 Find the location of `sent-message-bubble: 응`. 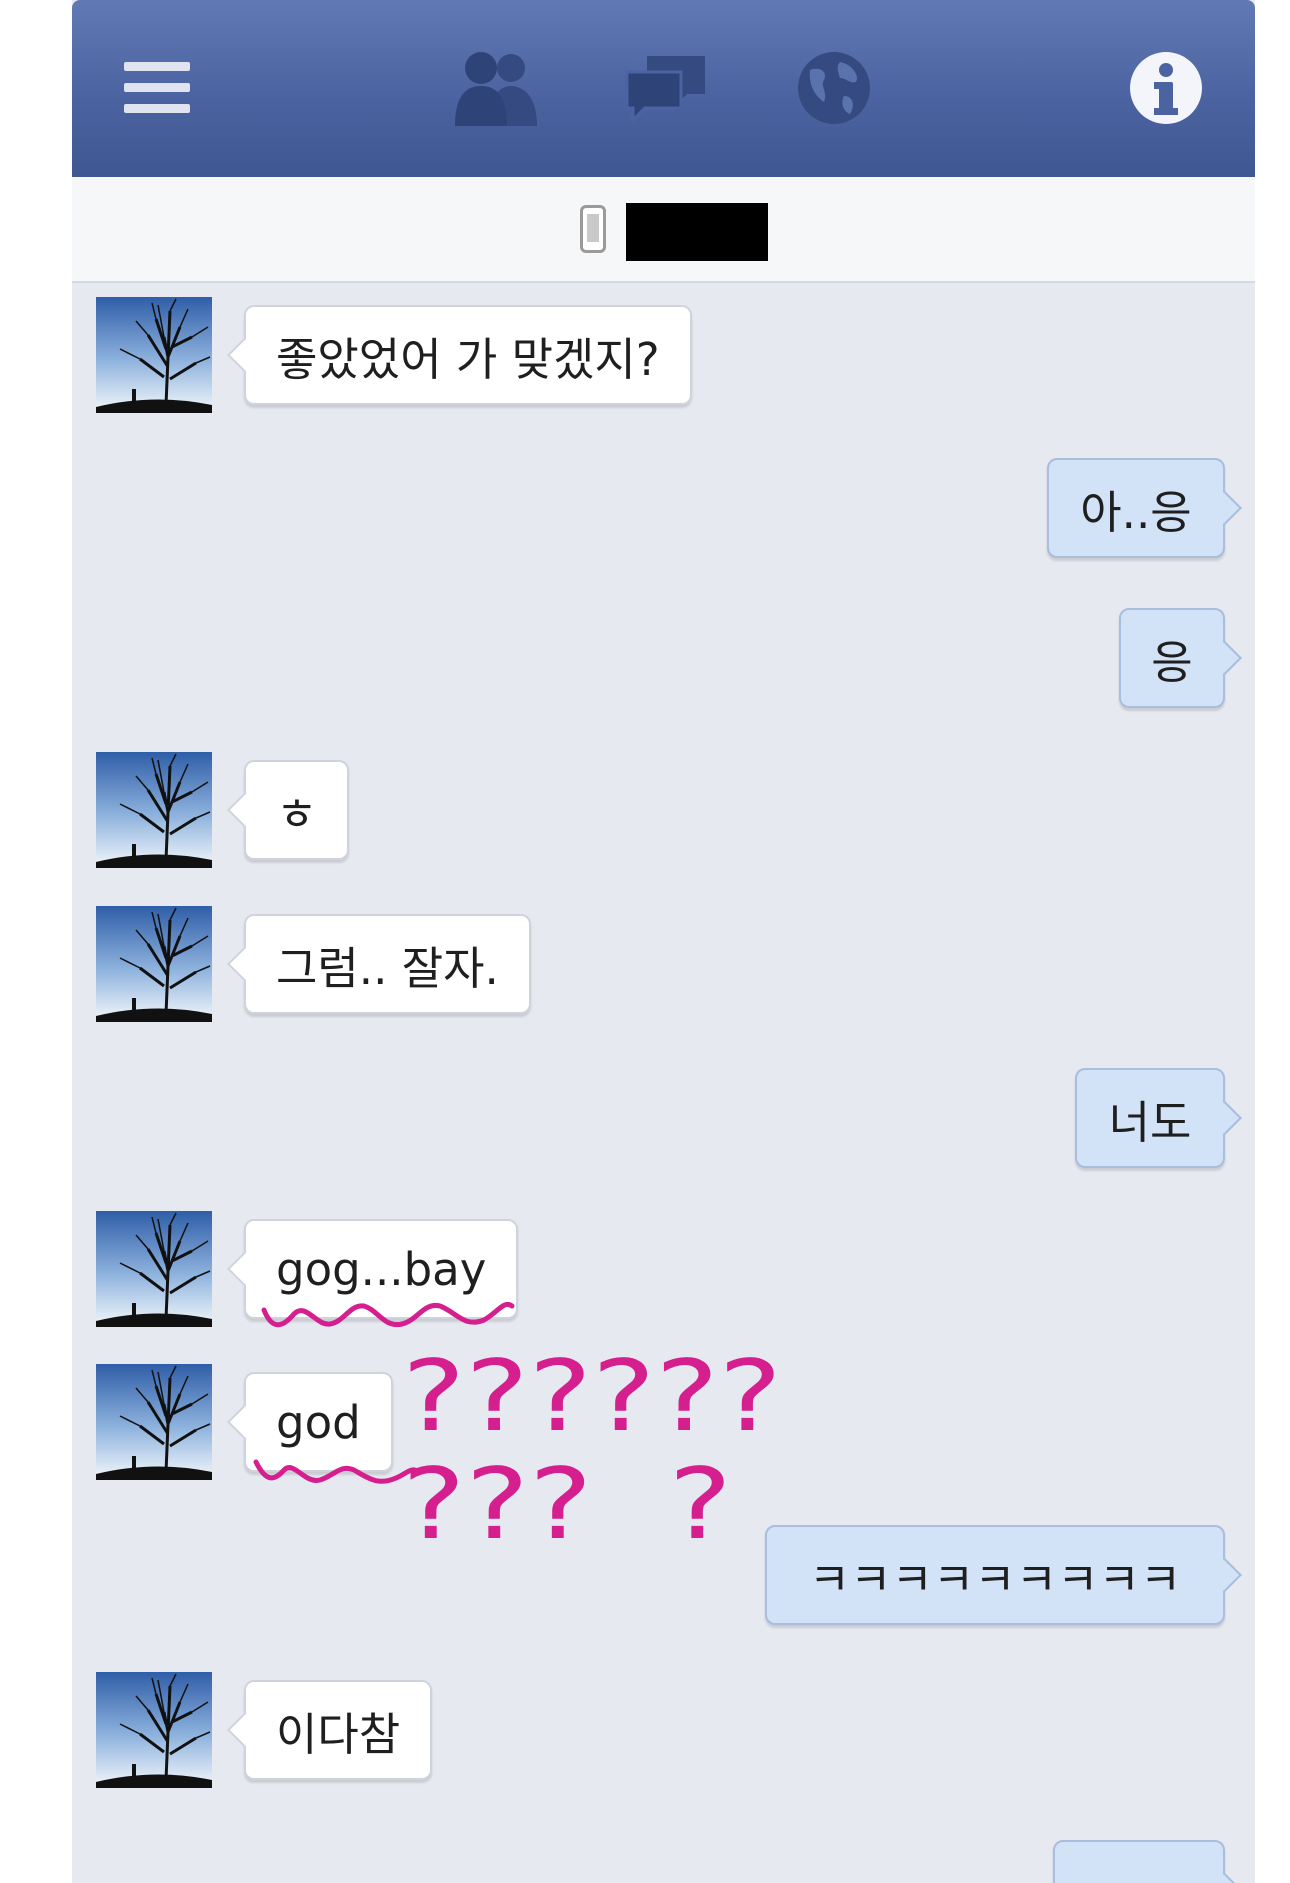

sent-message-bubble: 응 is located at coordinates (1172, 658).